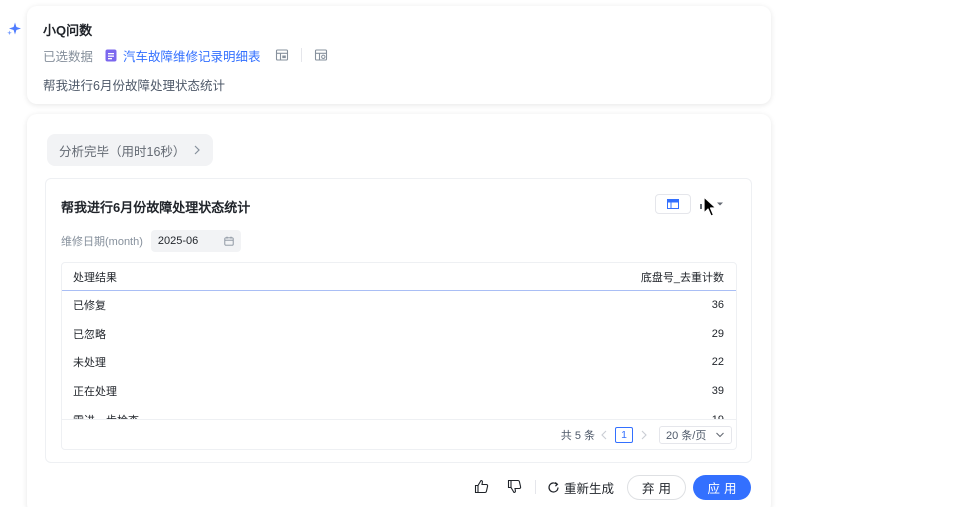 The image size is (953, 507). Describe the element at coordinates (399, 391) in the screenshot. I see `table-row: 正在处理 39` at that location.